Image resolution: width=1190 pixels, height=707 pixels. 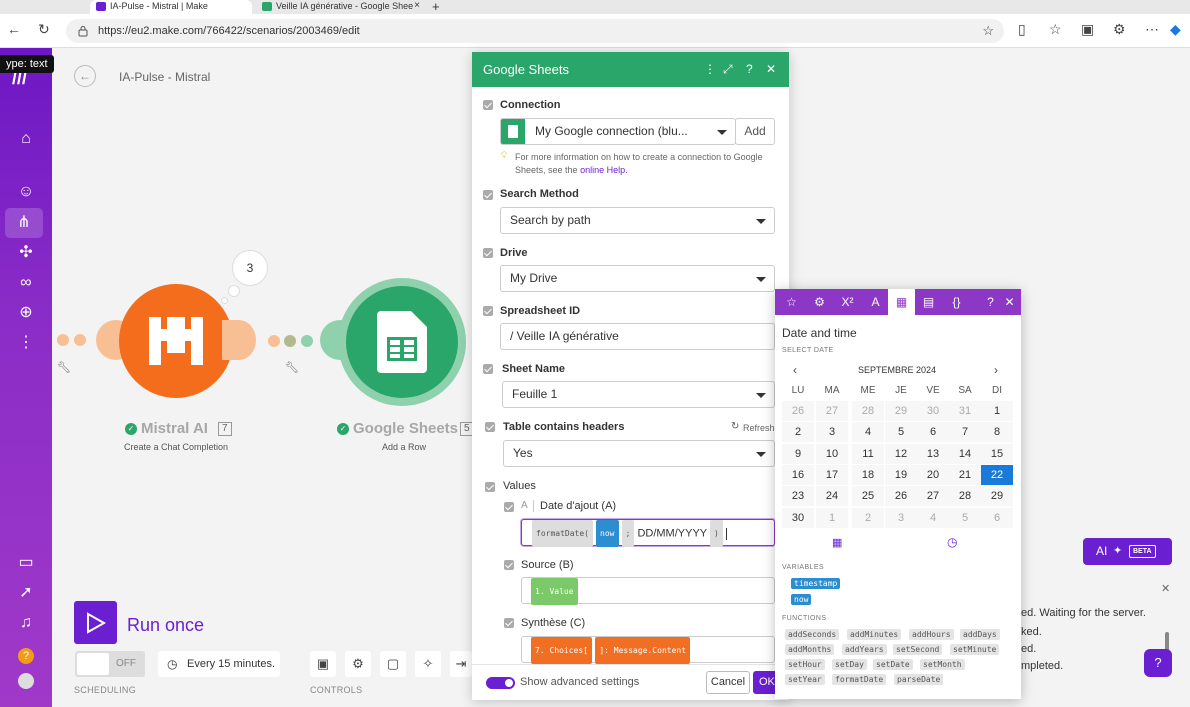 What do you see at coordinates (819, 302) in the screenshot?
I see `gear-icon: ⚙` at bounding box center [819, 302].